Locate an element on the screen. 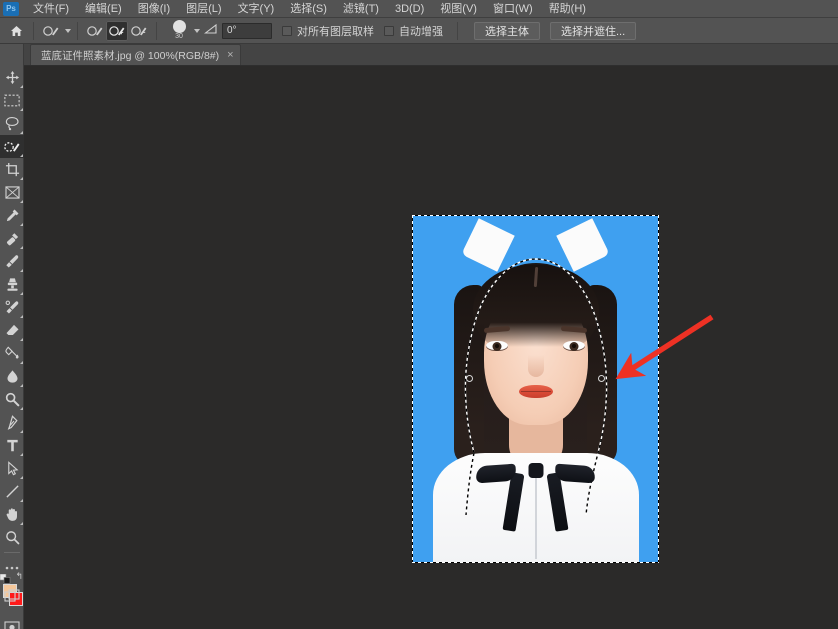 The height and width of the screenshot is (629, 838). photoshop-logo-icon: Ps is located at coordinates (11, 8).